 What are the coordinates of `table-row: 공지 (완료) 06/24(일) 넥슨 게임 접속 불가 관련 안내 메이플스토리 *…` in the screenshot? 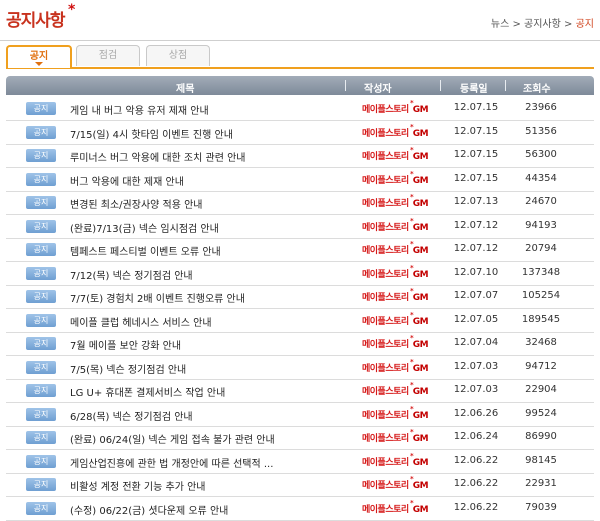 It's located at (300, 438).